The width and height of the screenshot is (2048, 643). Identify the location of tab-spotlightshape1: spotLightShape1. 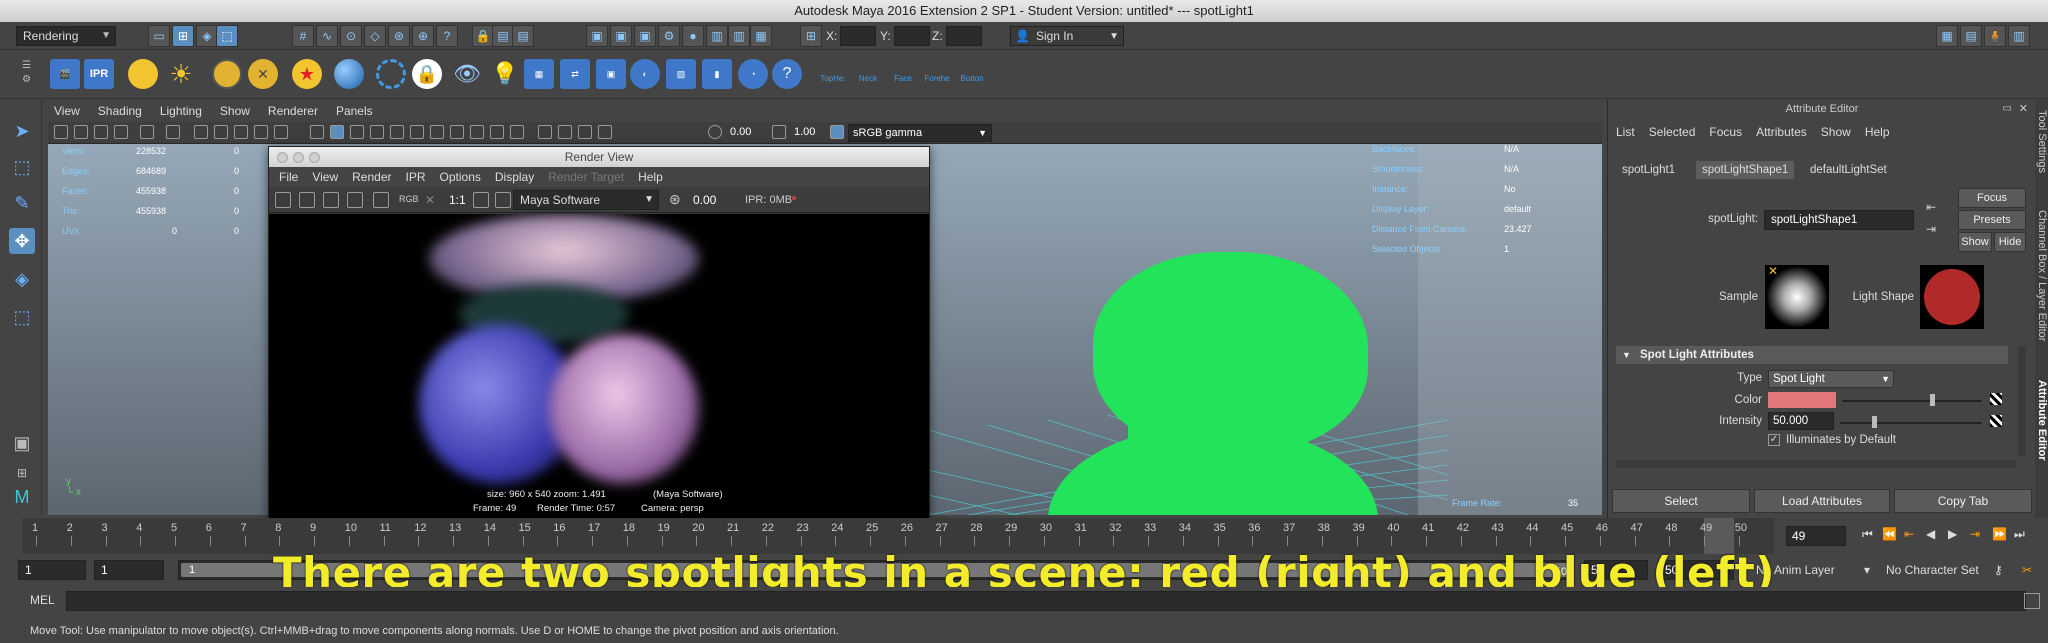
(1745, 170).